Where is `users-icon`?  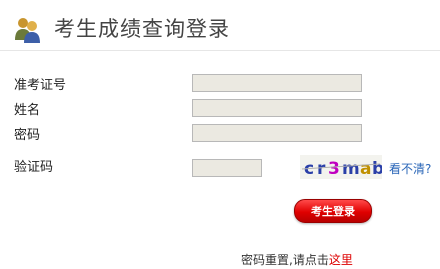 users-icon is located at coordinates (28, 29).